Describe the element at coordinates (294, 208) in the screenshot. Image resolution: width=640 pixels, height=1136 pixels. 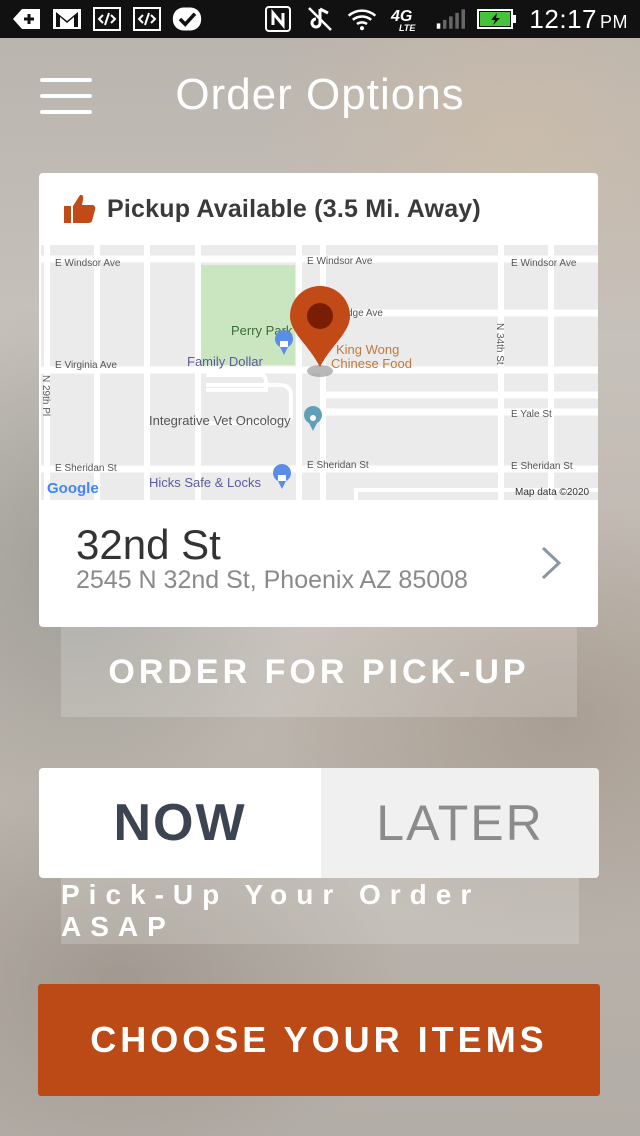
I see `pickup-availability-text: Pickup Available (3.5 Mi. Away)` at that location.